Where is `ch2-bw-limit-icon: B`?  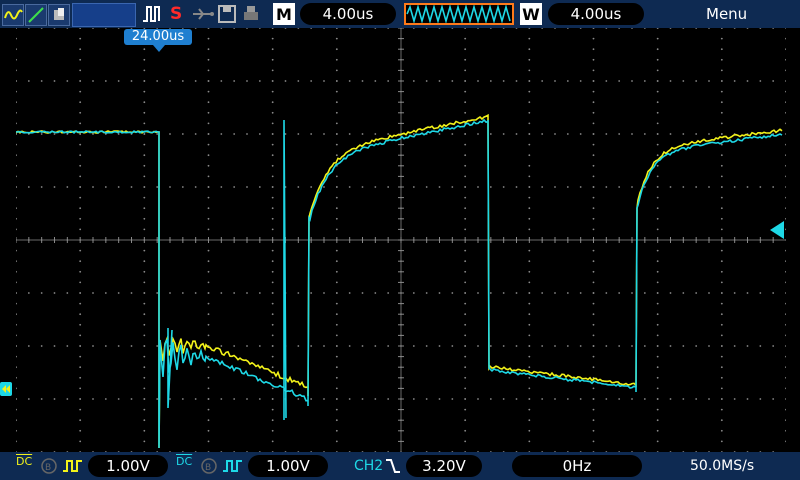 ch2-bw-limit-icon: B is located at coordinates (209, 466).